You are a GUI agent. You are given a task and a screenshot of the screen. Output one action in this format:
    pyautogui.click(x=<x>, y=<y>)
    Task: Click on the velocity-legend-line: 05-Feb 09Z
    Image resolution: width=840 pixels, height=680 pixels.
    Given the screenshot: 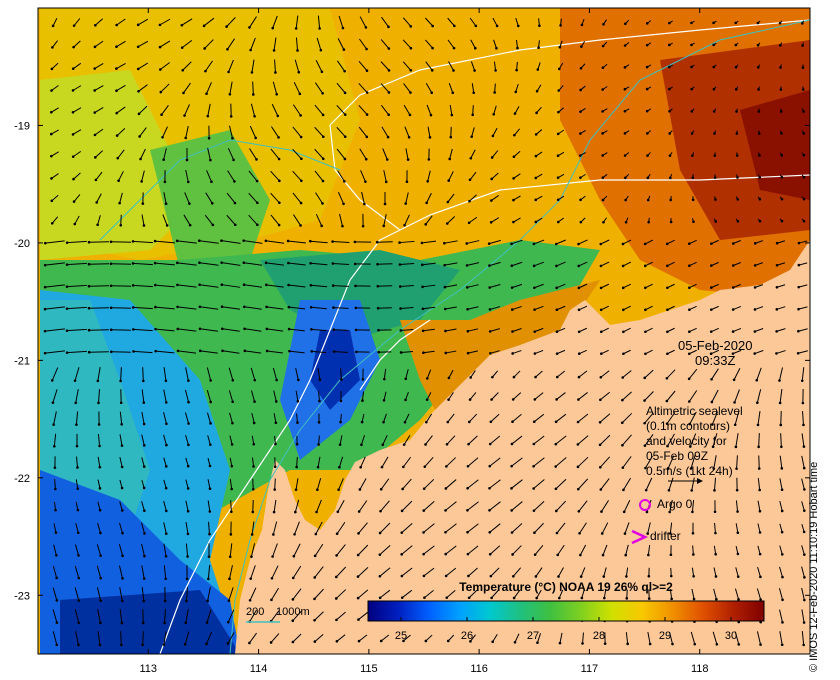 What is the action you would take?
    pyautogui.click(x=677, y=456)
    